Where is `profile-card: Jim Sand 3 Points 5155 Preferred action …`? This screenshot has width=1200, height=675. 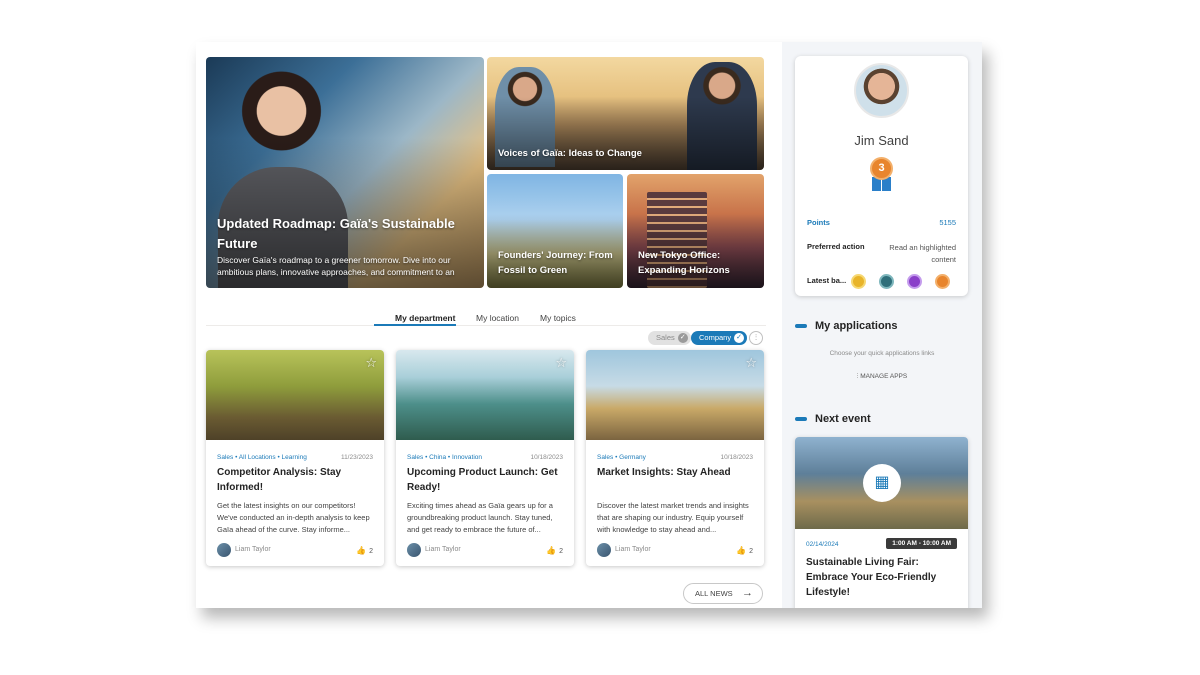
profile-card: Jim Sand 3 Points 5155 Preferred action … is located at coordinates (881, 176).